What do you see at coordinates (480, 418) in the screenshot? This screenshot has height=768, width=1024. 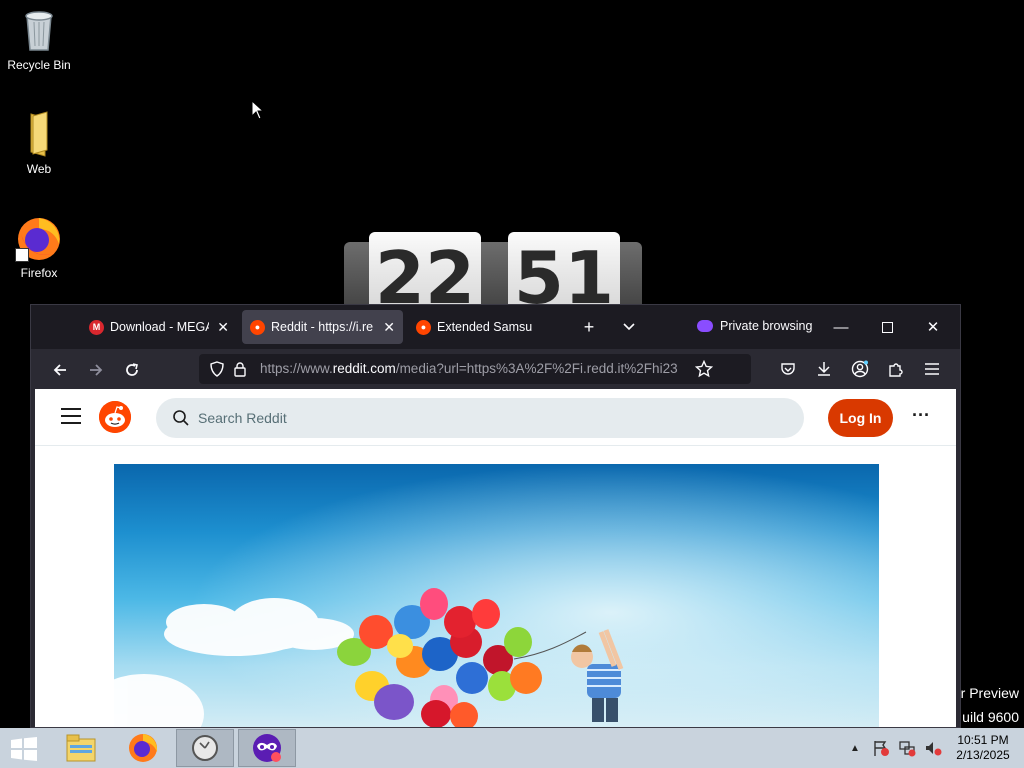 I see `reddit-search-input: Search Reddit` at bounding box center [480, 418].